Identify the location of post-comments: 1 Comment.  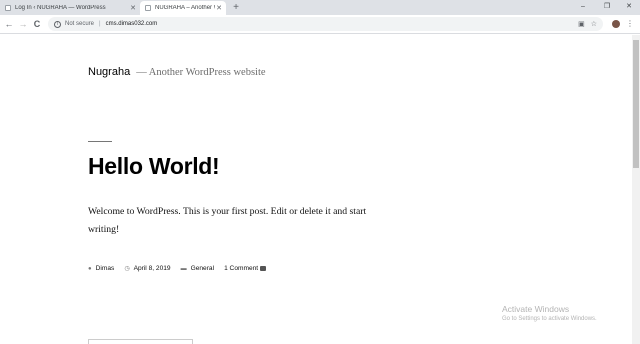
(245, 268).